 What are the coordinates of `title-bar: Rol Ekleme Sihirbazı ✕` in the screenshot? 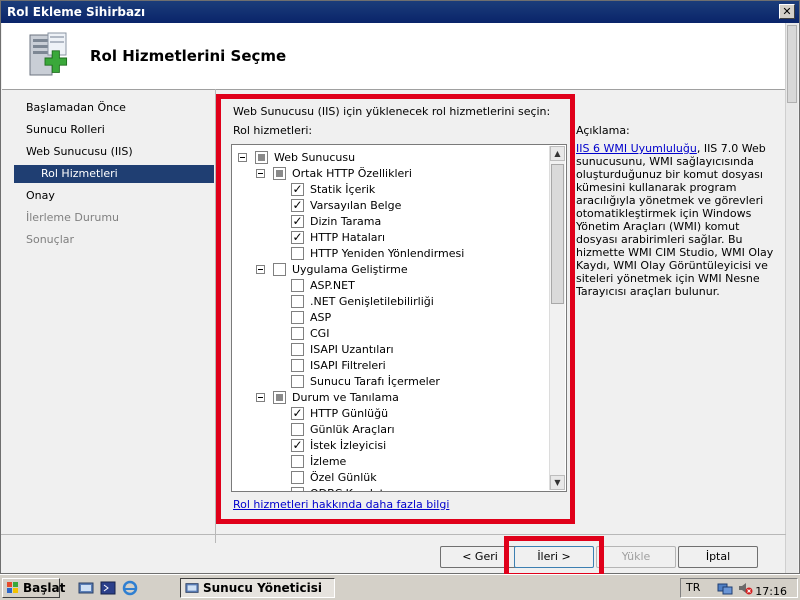 It's located at (400, 12).